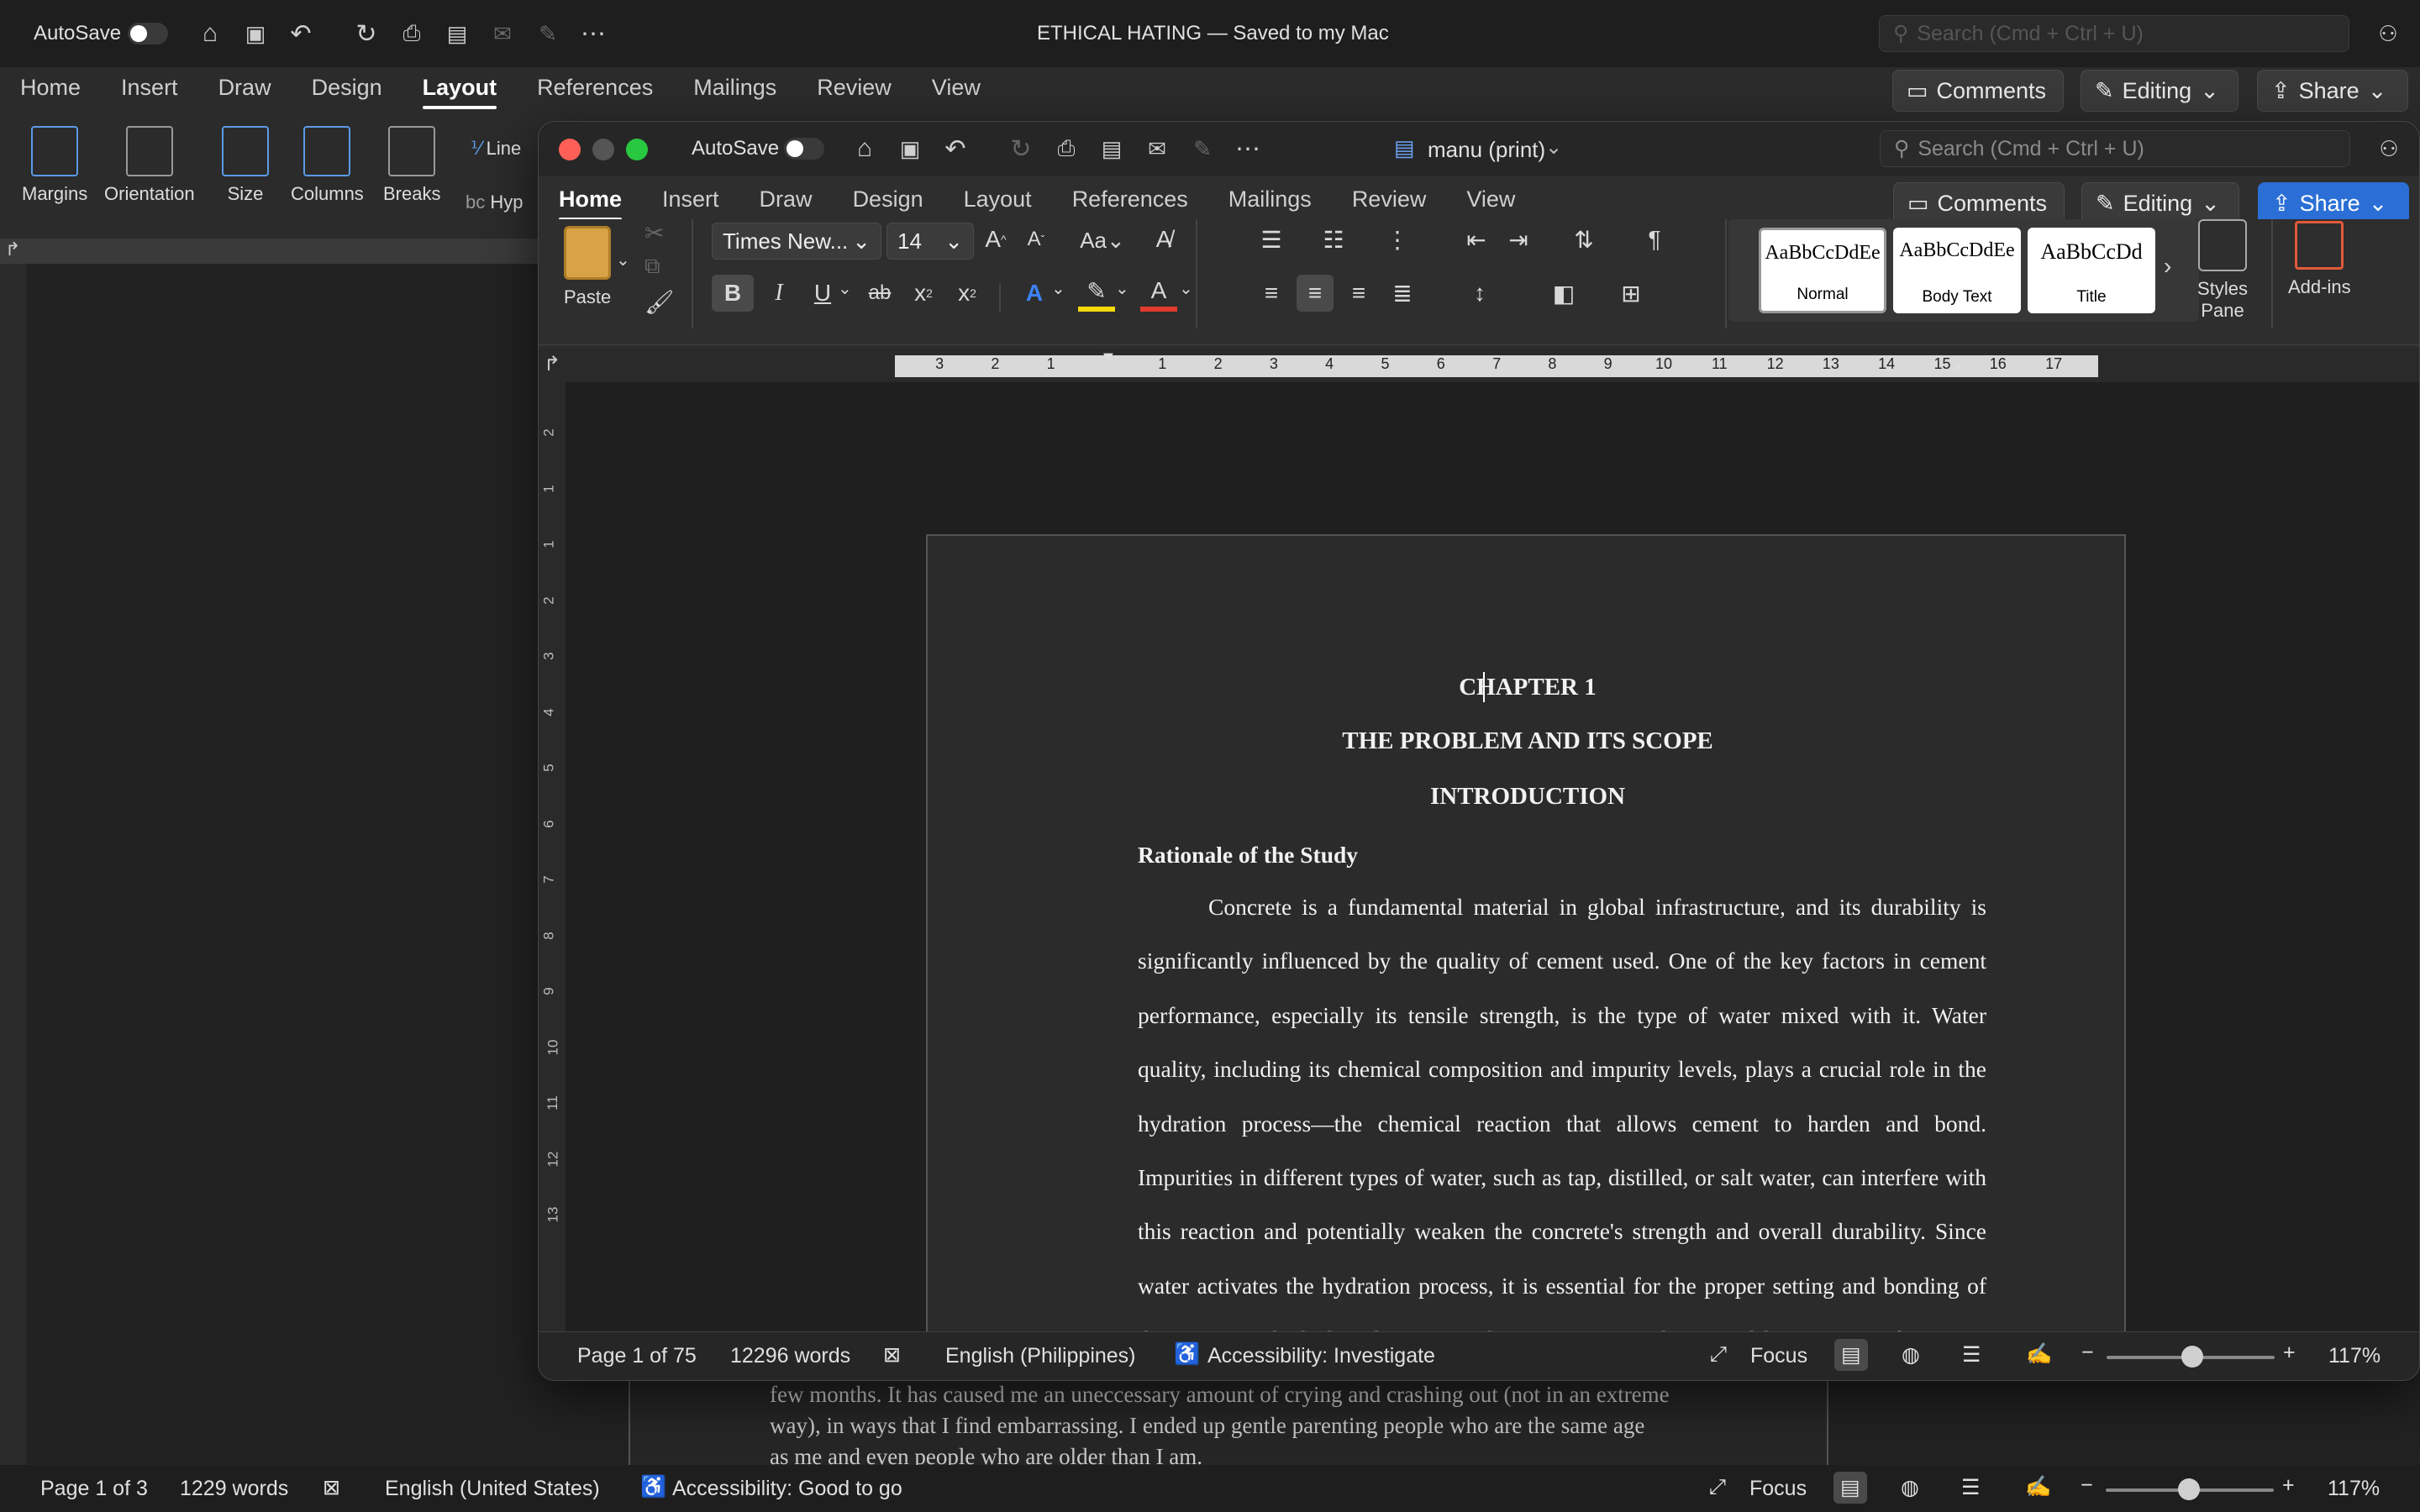 The height and width of the screenshot is (1512, 2420). What do you see at coordinates (1333, 240) in the screenshot?
I see `numbering-icon: ☷` at bounding box center [1333, 240].